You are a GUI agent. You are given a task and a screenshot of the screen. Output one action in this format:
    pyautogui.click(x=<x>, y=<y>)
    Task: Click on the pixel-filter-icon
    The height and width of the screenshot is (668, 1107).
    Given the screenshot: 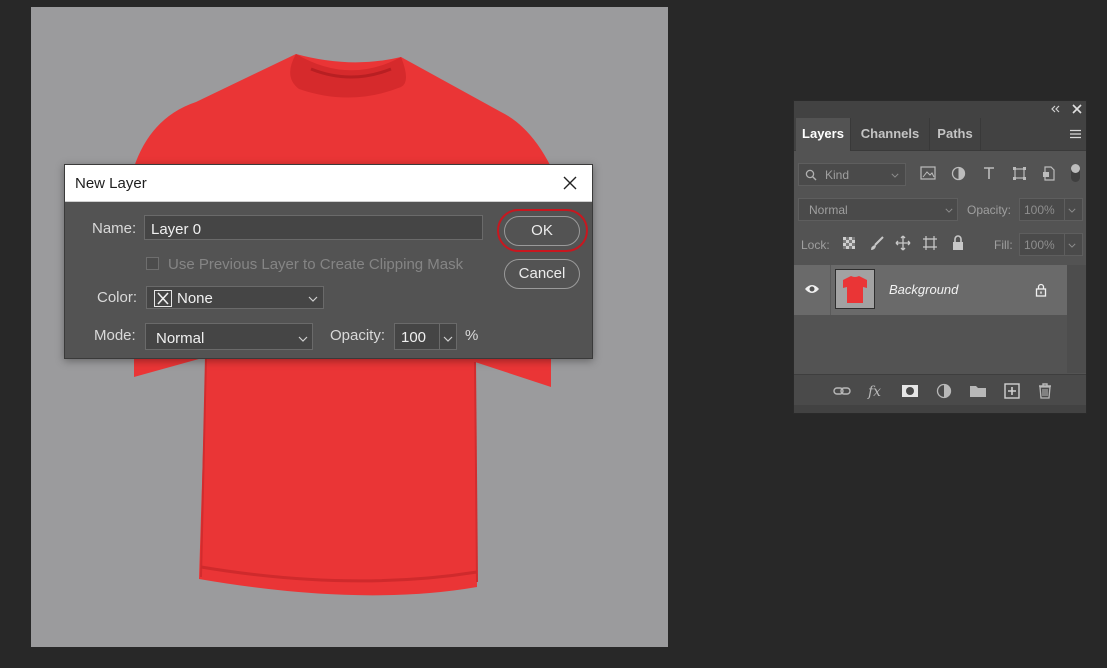 What is the action you would take?
    pyautogui.click(x=928, y=173)
    